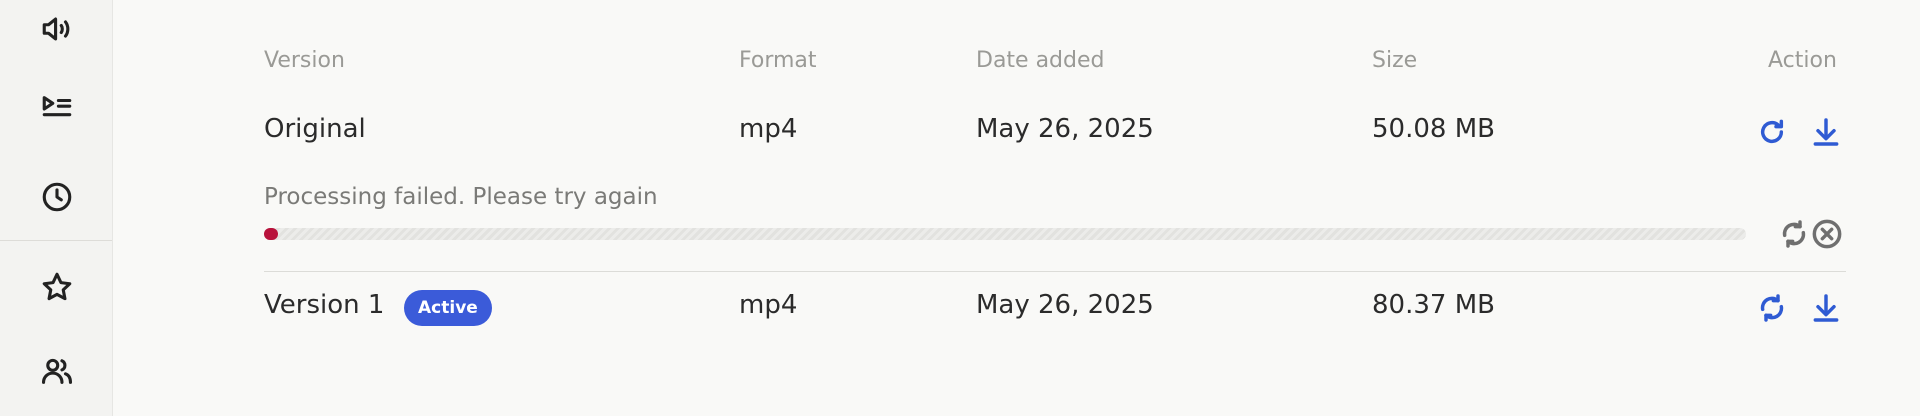  What do you see at coordinates (1005, 234) in the screenshot?
I see `progress-bar` at bounding box center [1005, 234].